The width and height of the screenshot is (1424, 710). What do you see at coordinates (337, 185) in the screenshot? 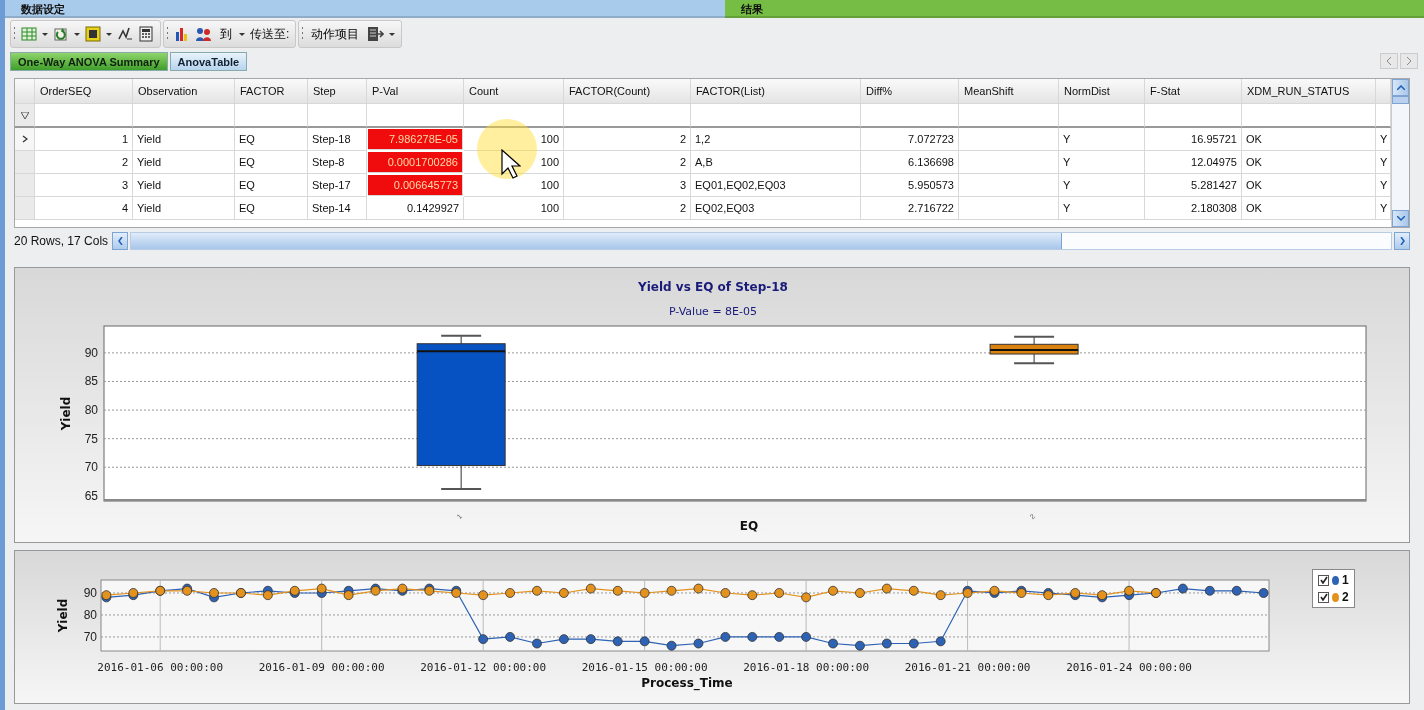
I see `table-cell: Step-17` at bounding box center [337, 185].